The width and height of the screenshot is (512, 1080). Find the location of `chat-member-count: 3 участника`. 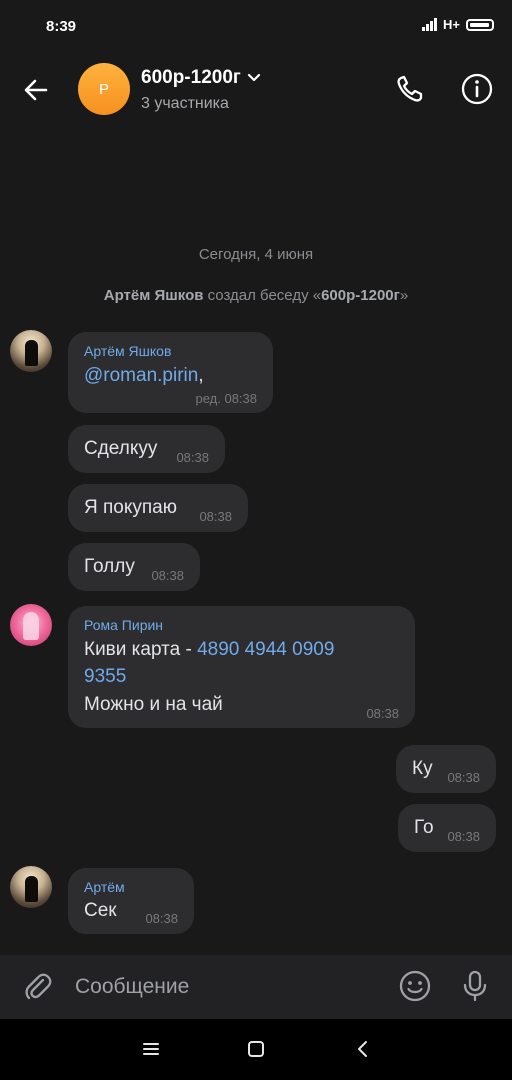

chat-member-count: 3 участника is located at coordinates (185, 103).